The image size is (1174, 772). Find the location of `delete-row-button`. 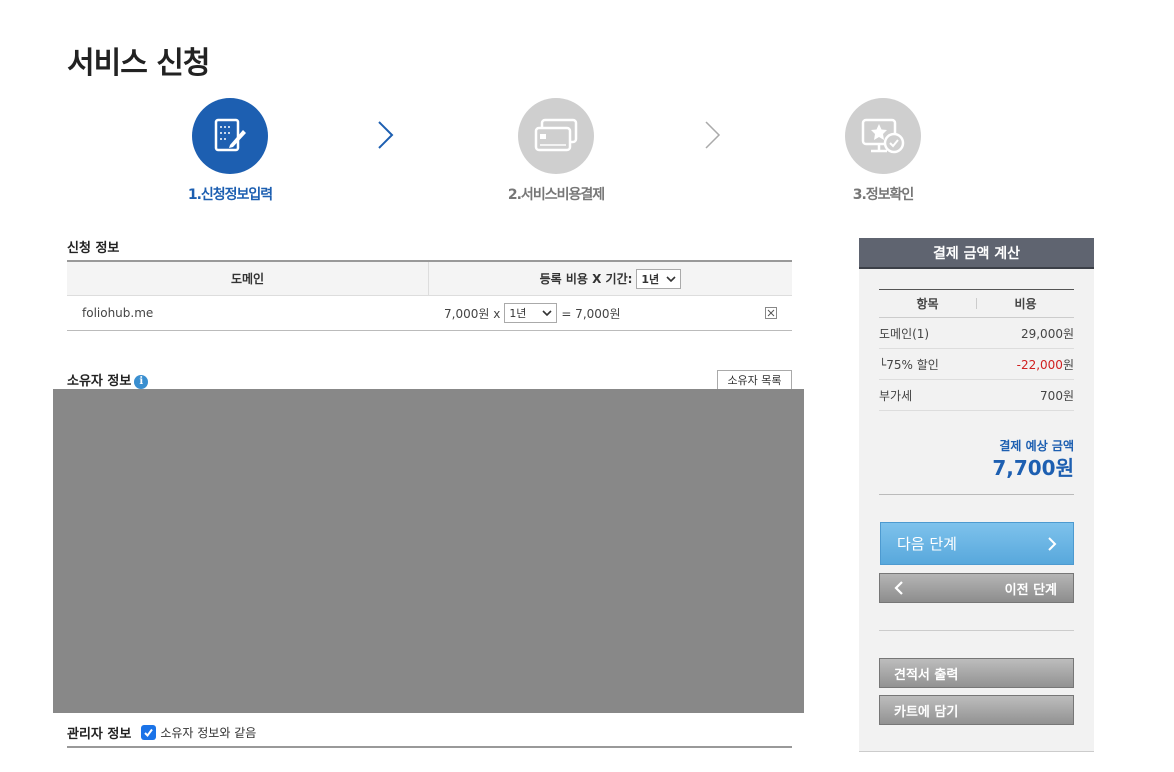

delete-row-button is located at coordinates (771, 313).